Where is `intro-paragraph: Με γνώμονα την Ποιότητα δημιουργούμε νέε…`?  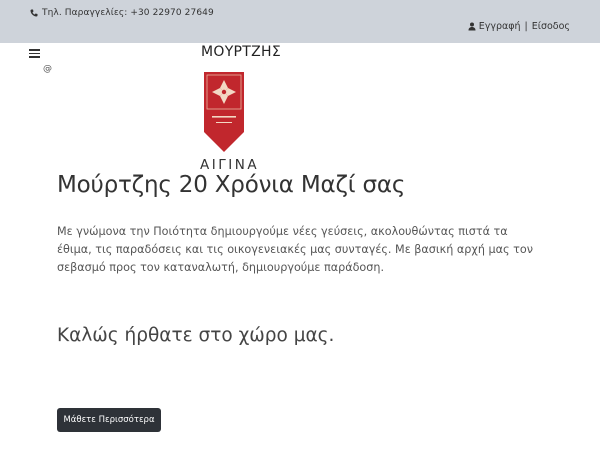
intro-paragraph: Με γνώμονα την Ποιότητα δημιουργούμε νέε… is located at coordinates (295, 249).